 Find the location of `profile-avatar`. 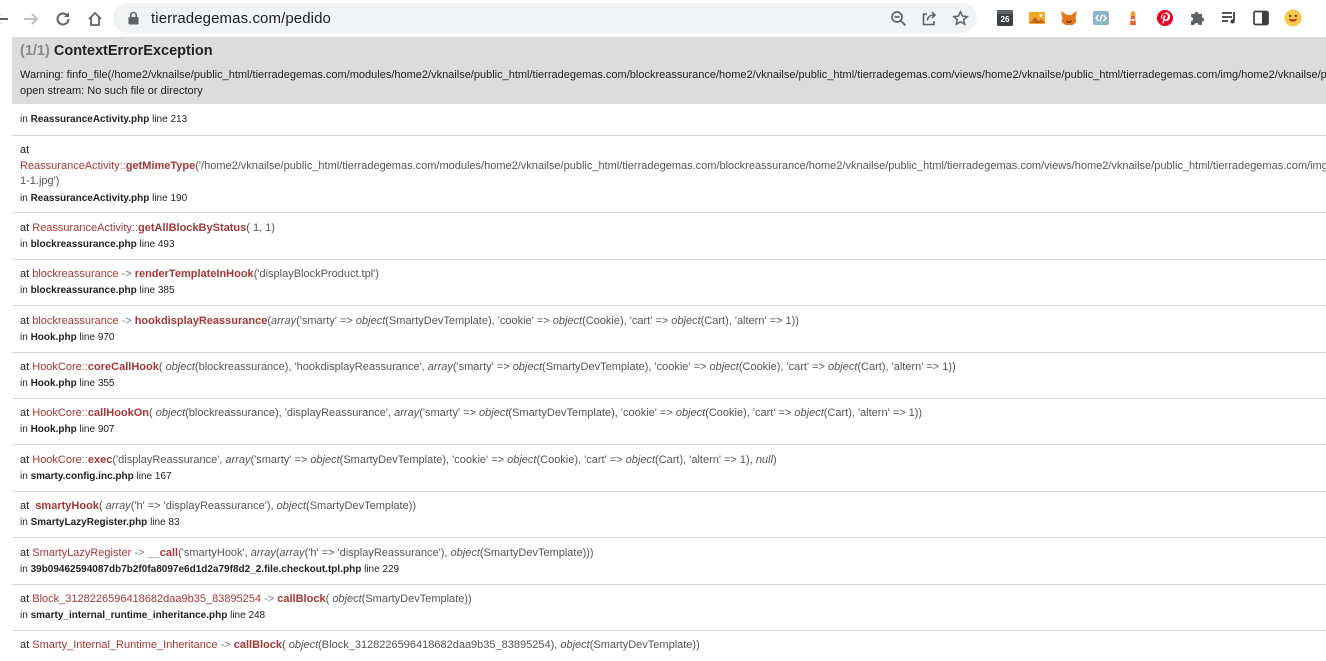

profile-avatar is located at coordinates (1293, 18).